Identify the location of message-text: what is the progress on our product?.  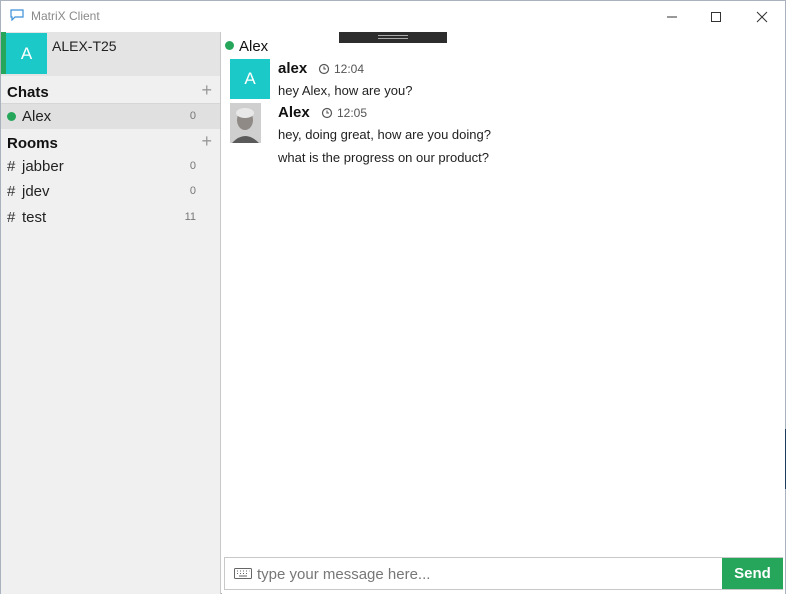
(384, 157).